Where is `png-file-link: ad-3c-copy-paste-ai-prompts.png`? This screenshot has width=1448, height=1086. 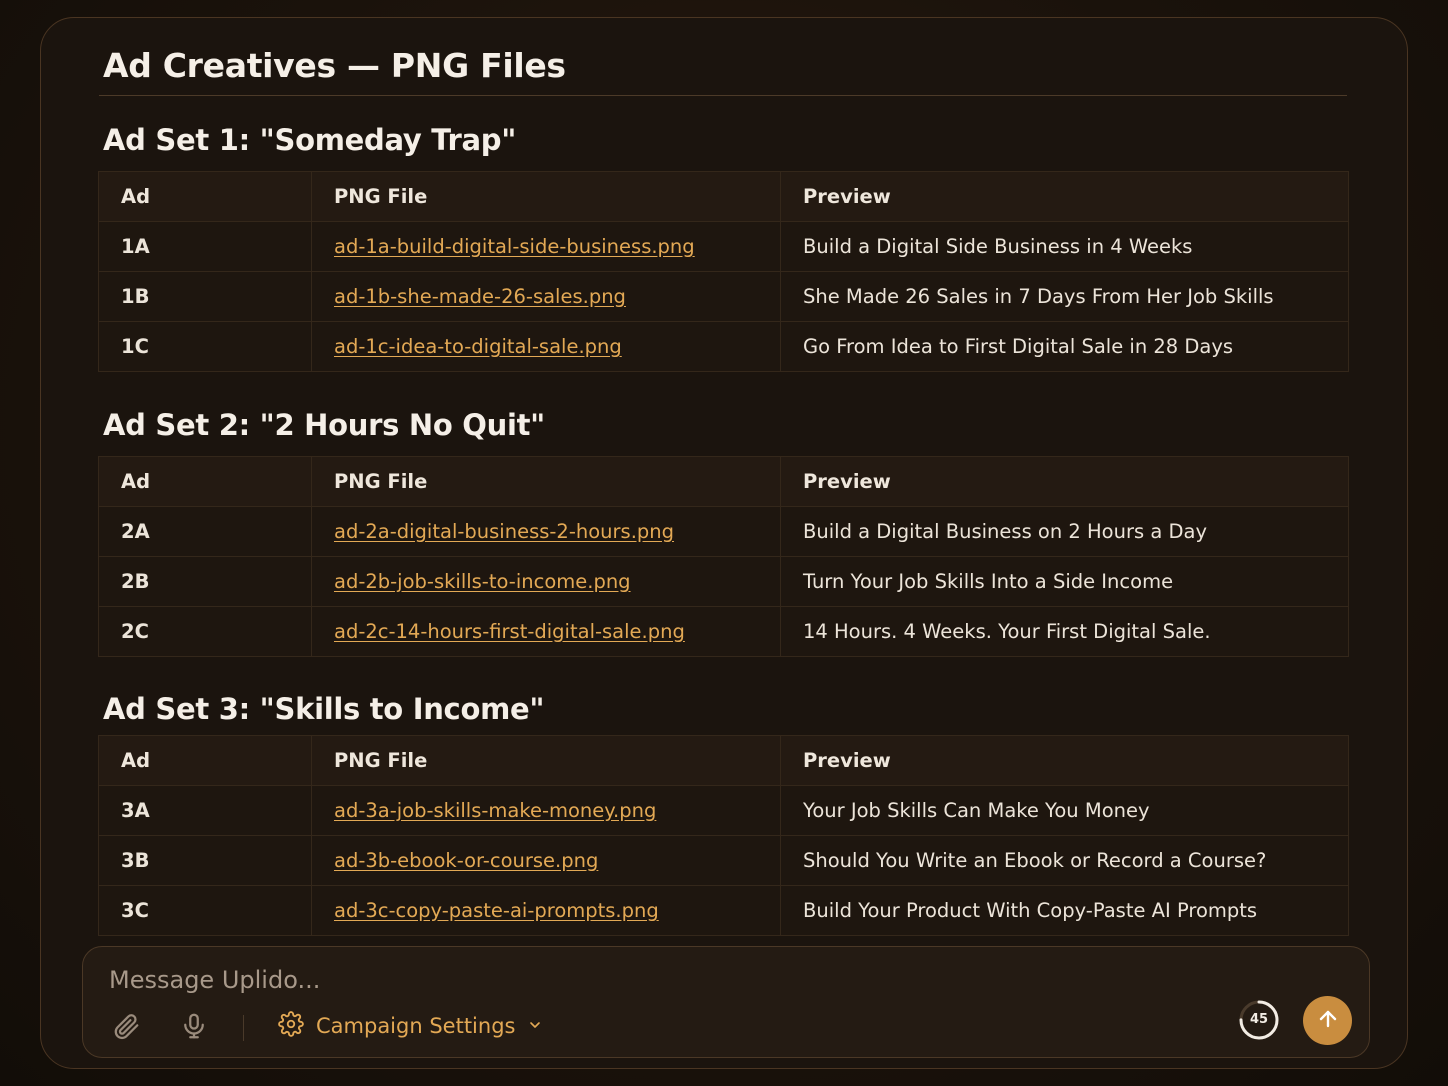
png-file-link: ad-3c-copy-paste-ai-prompts.png is located at coordinates (496, 910).